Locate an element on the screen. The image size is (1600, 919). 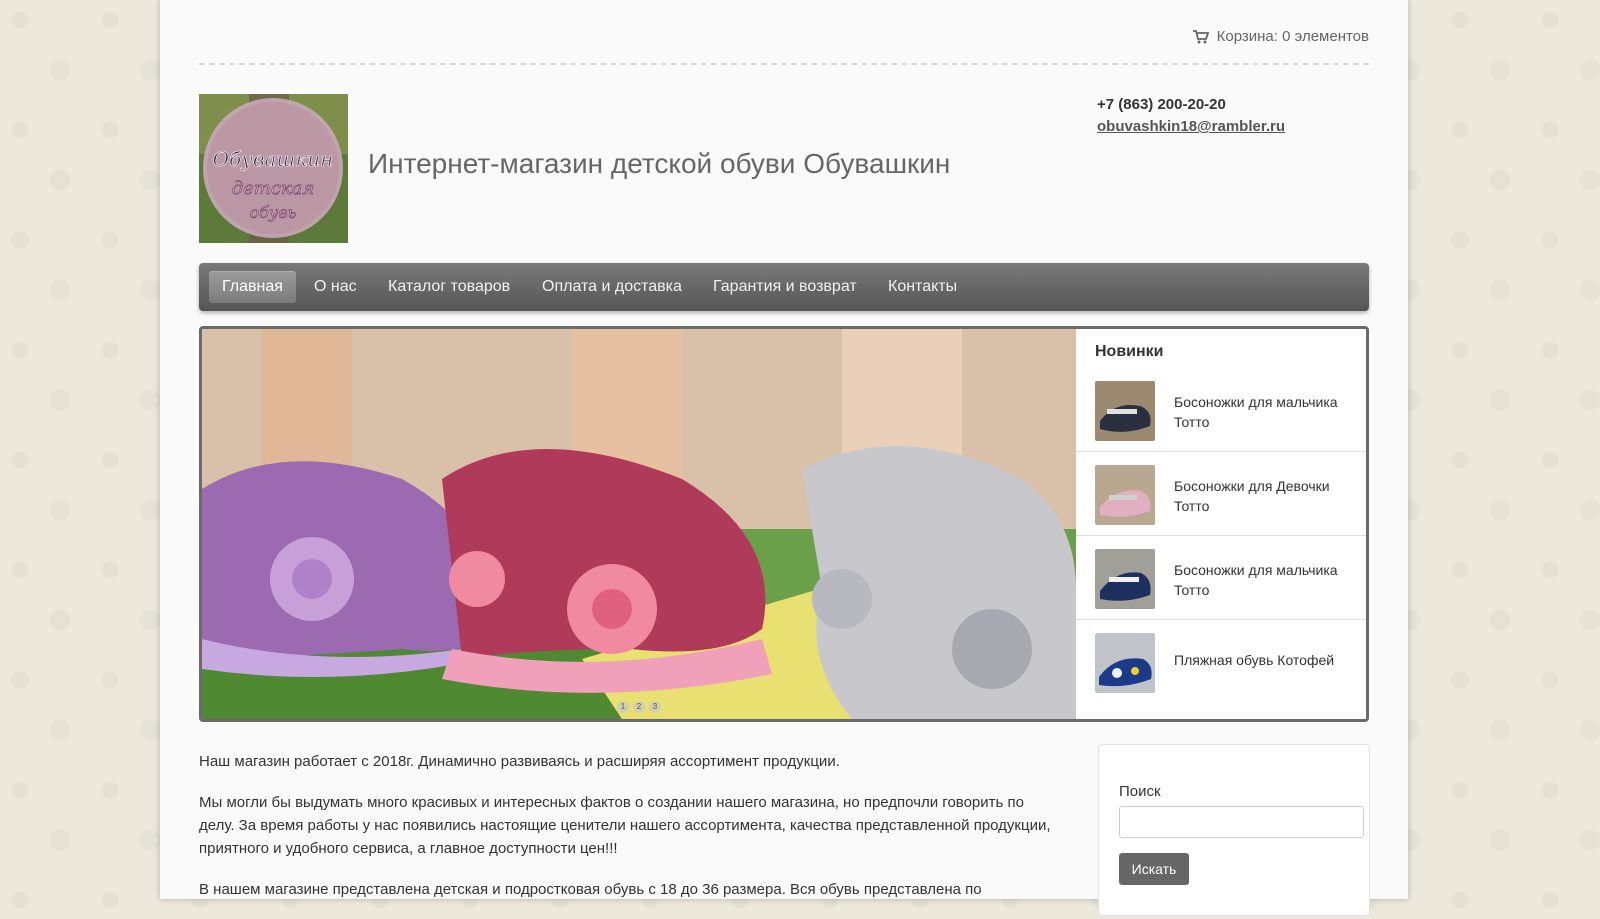
search-widget: Поиск Искать is located at coordinates (1234, 830).